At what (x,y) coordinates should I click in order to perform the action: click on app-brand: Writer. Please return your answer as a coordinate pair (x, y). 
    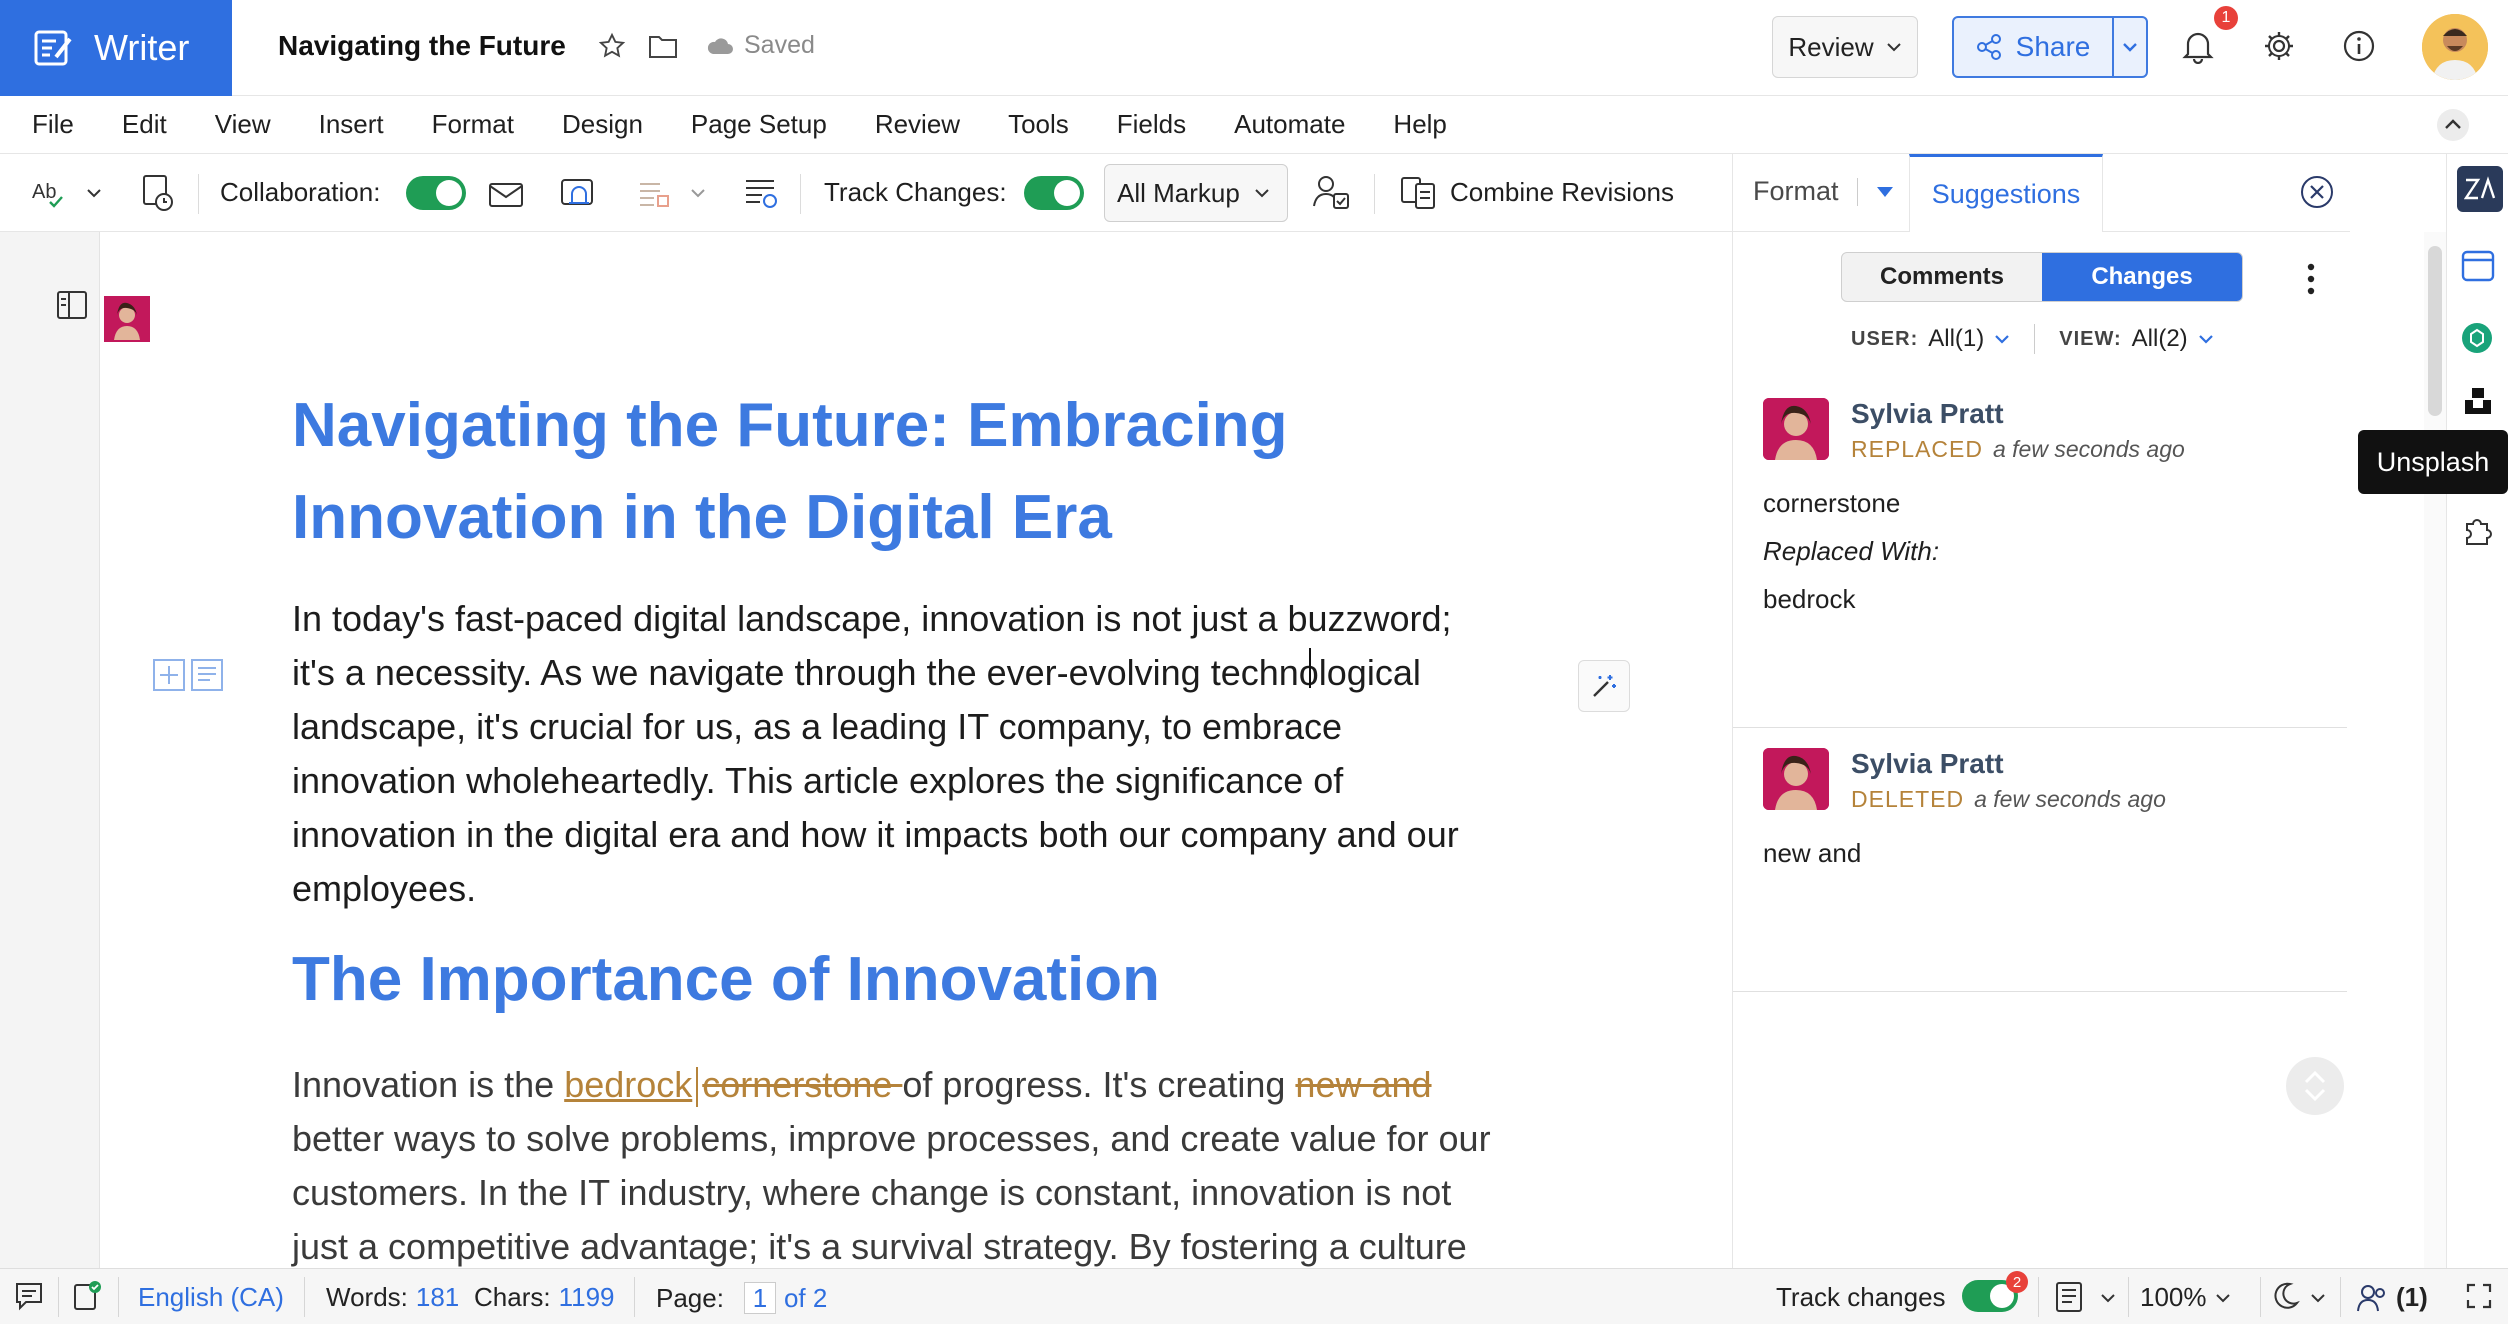
    Looking at the image, I should click on (116, 48).